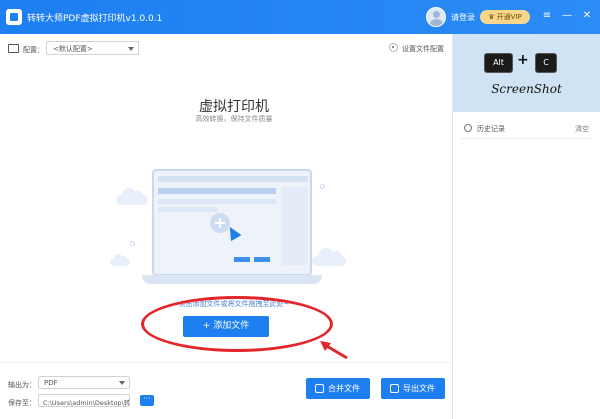 Image resolution: width=600 pixels, height=419 pixels. I want to click on page-title: 虚拟打印机, so click(234, 107).